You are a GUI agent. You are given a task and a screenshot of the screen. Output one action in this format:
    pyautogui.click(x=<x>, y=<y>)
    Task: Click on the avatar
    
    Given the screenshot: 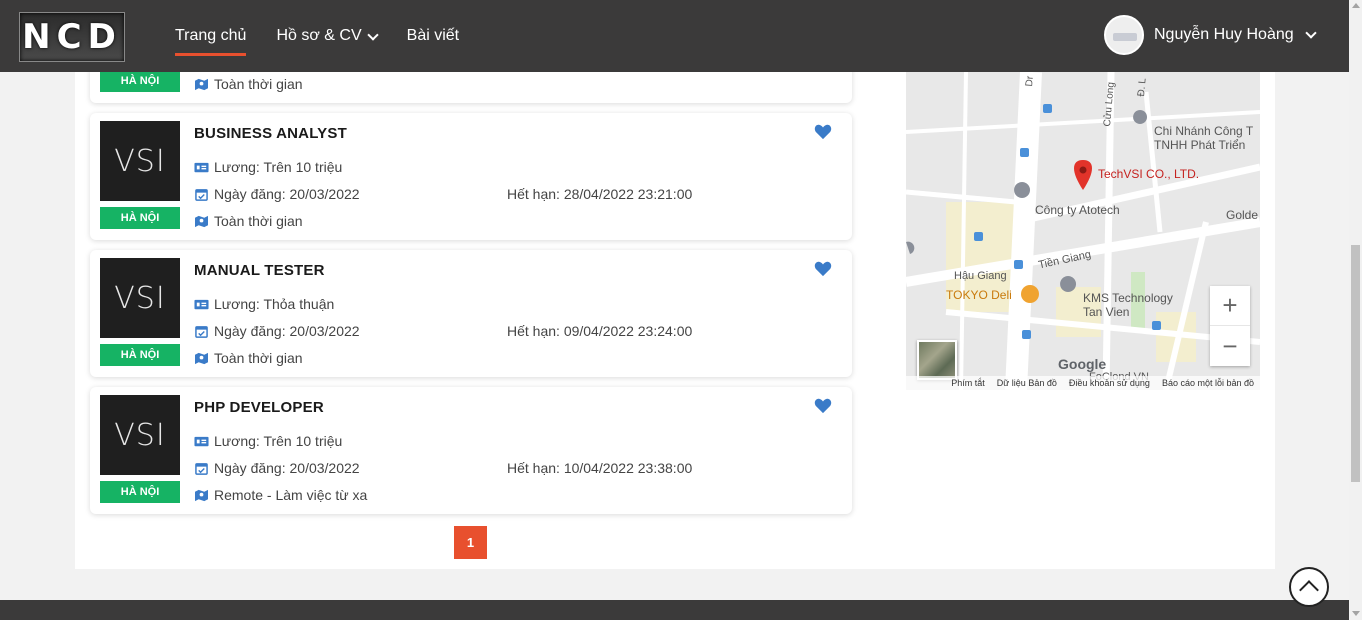 What is the action you would take?
    pyautogui.click(x=1124, y=35)
    